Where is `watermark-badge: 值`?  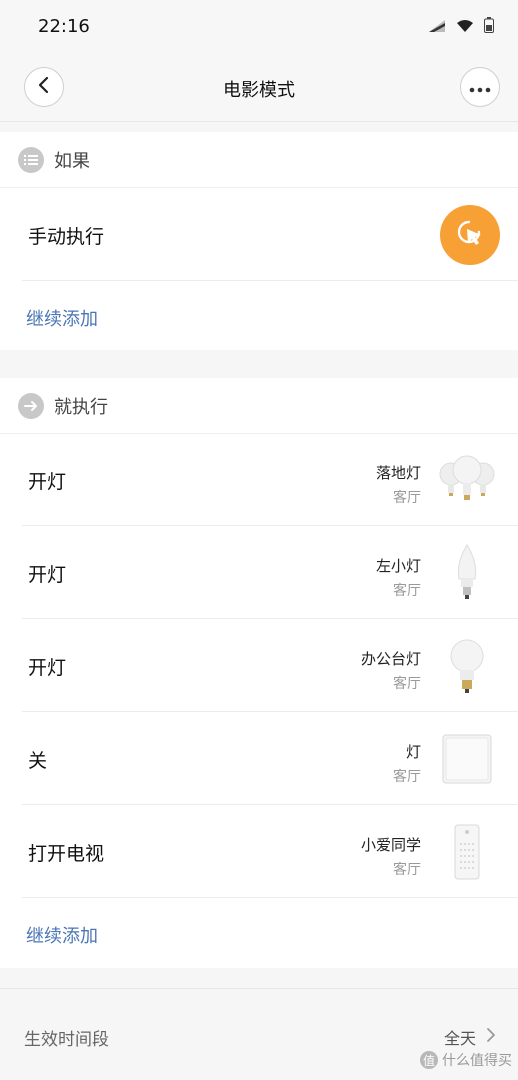 watermark-badge: 值 is located at coordinates (429, 1060).